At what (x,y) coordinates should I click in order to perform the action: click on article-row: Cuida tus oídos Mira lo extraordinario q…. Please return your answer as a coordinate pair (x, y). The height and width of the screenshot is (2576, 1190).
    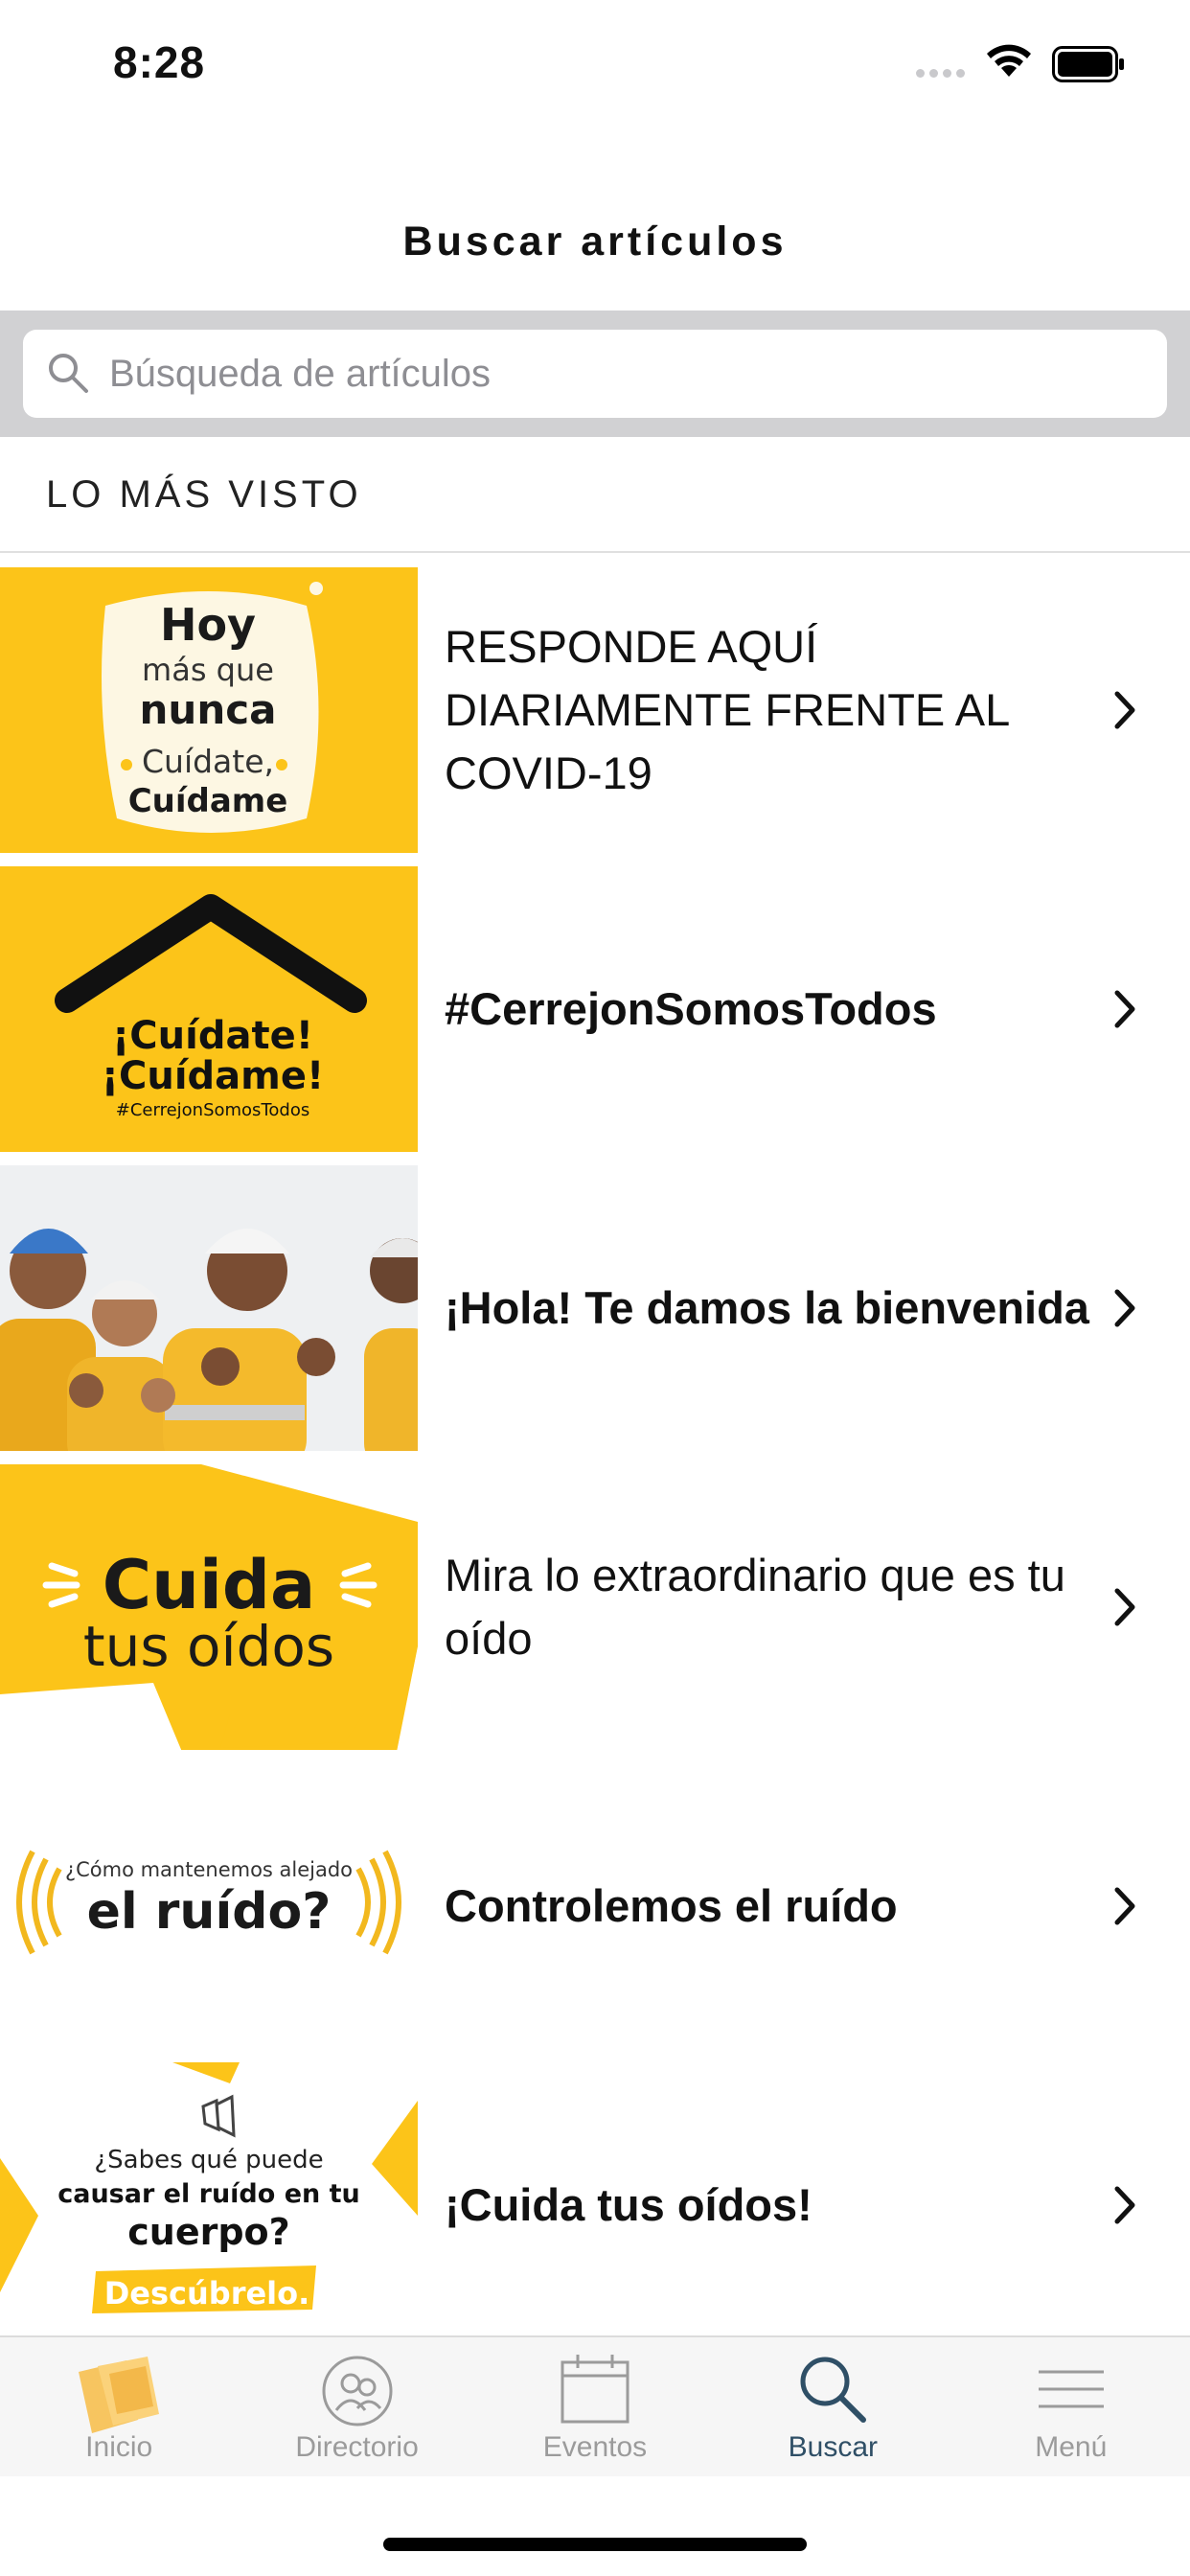
    Looking at the image, I should click on (595, 1607).